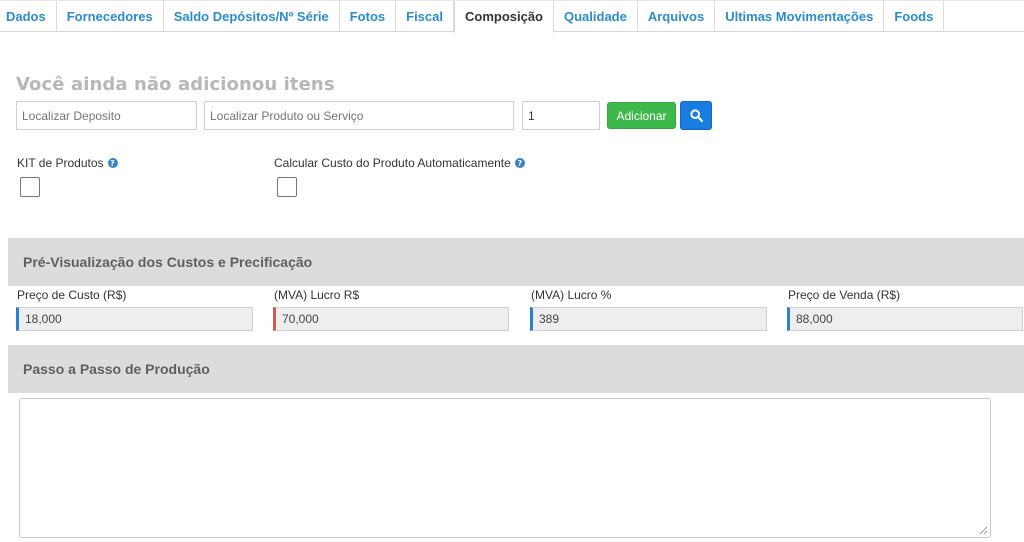 The height and width of the screenshot is (542, 1024). What do you see at coordinates (503, 17) in the screenshot?
I see `tab-composicao: Composição` at bounding box center [503, 17].